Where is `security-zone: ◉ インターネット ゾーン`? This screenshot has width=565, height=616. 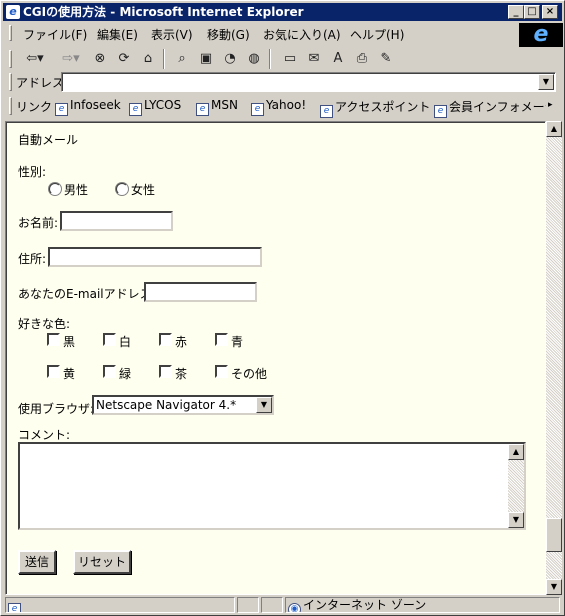
security-zone: ◉ インターネット ゾーン is located at coordinates (422, 605).